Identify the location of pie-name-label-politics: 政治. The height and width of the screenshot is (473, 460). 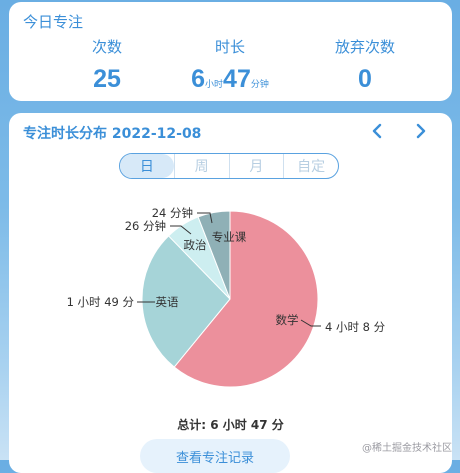
(195, 245).